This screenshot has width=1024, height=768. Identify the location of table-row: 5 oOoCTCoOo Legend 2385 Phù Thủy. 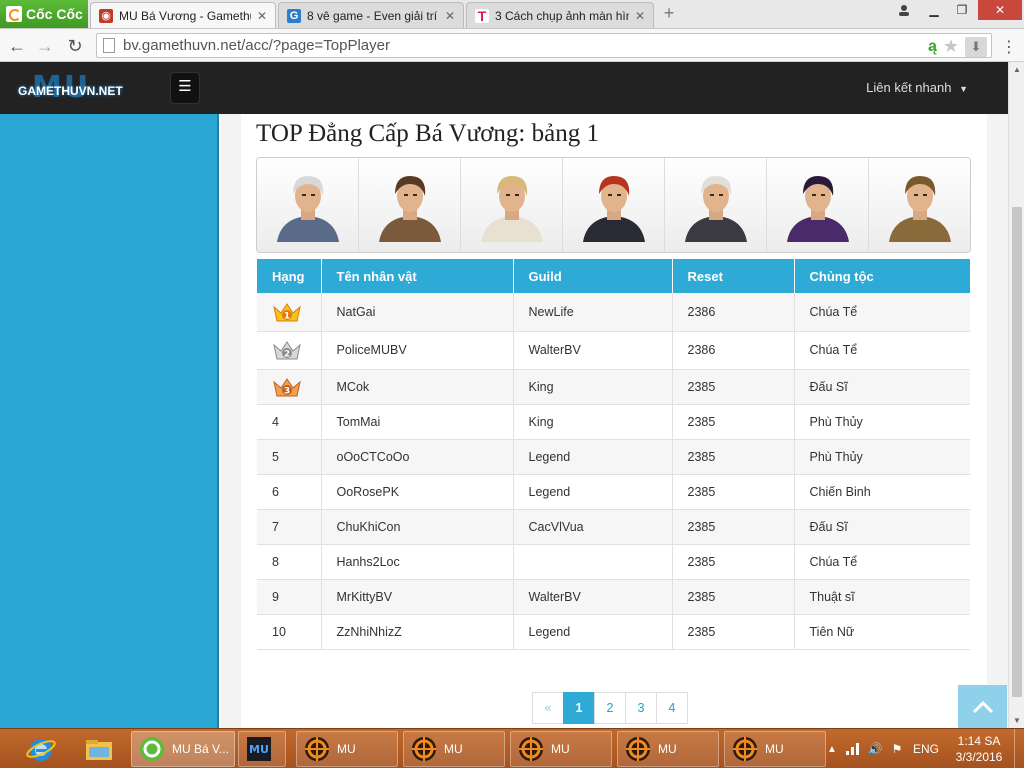
(613, 457).